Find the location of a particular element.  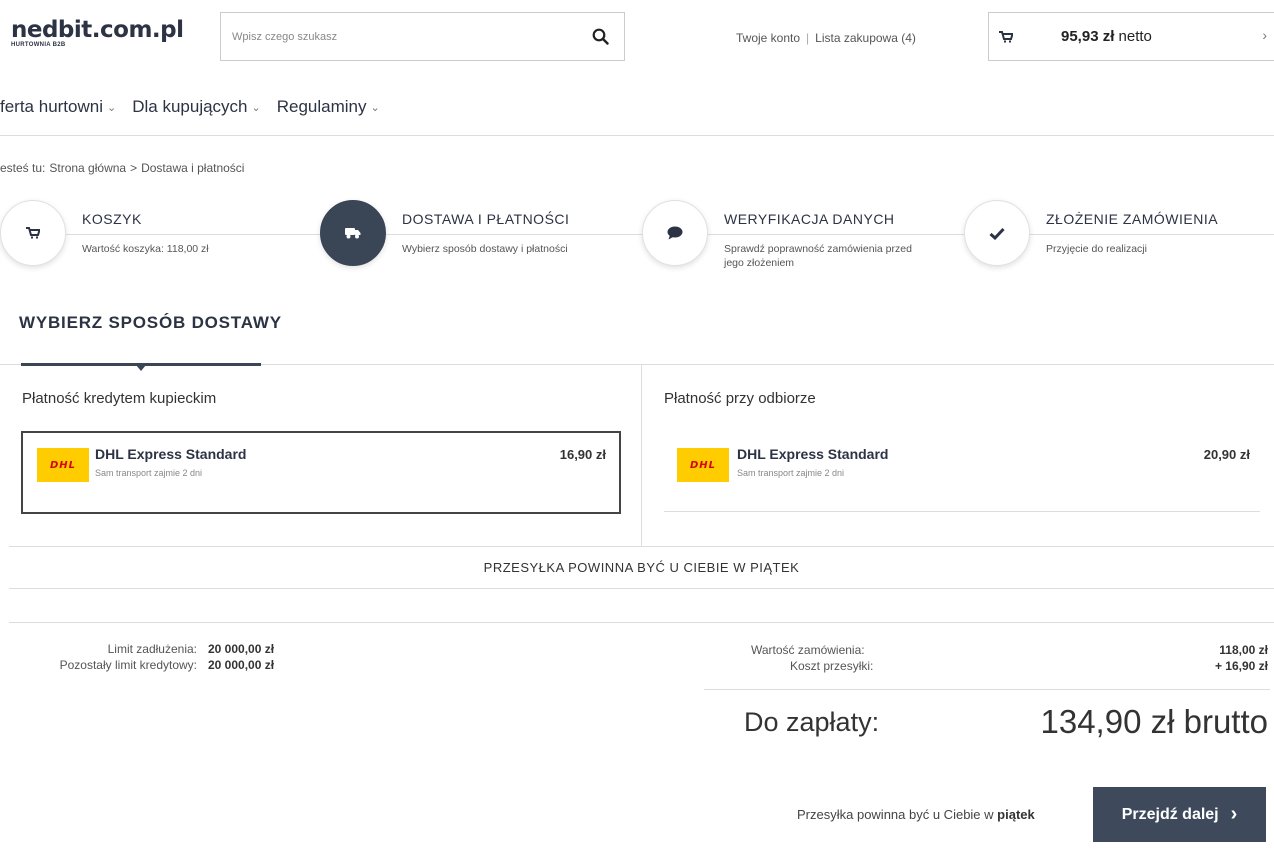

site-logo: nedbit.com.pl HURTOWNIA B2B is located at coordinates (97, 33).